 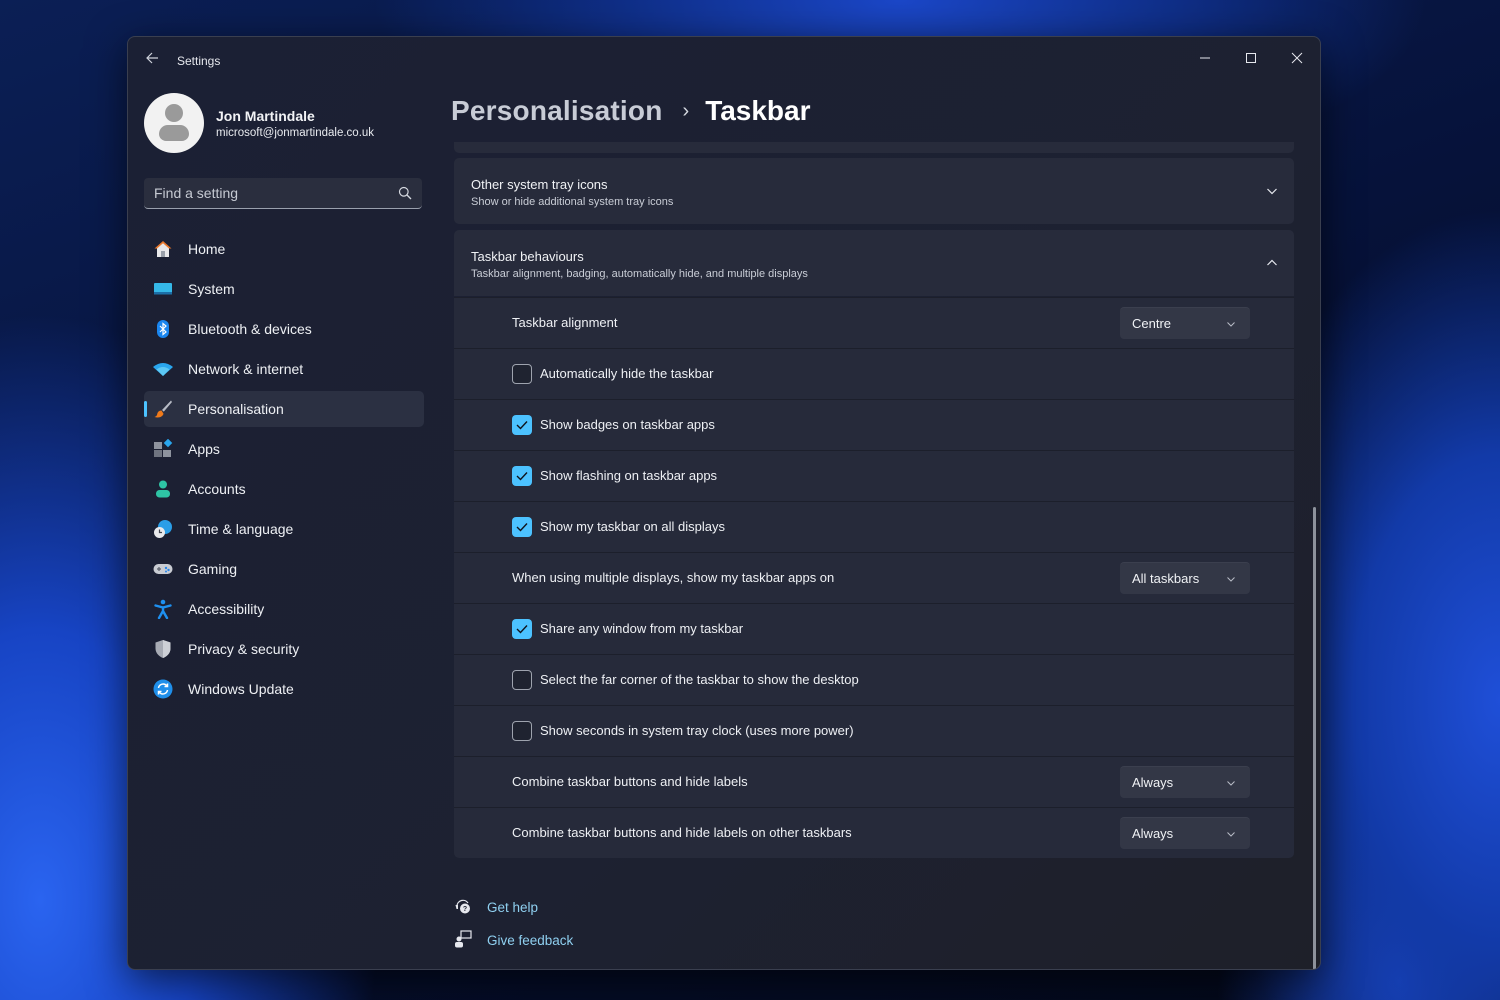 What do you see at coordinates (1185, 833) in the screenshot?
I see `combine-buttons-other-dropdown: Always` at bounding box center [1185, 833].